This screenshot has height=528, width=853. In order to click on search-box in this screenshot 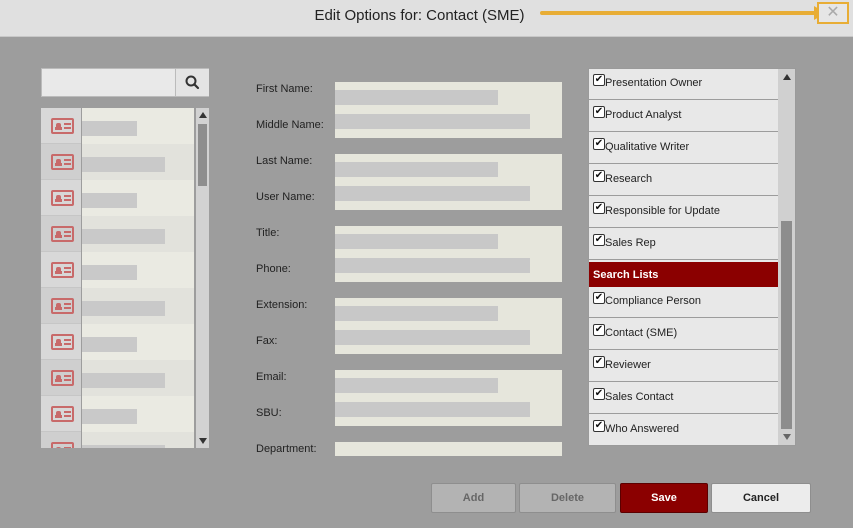, I will do `click(125, 82)`.